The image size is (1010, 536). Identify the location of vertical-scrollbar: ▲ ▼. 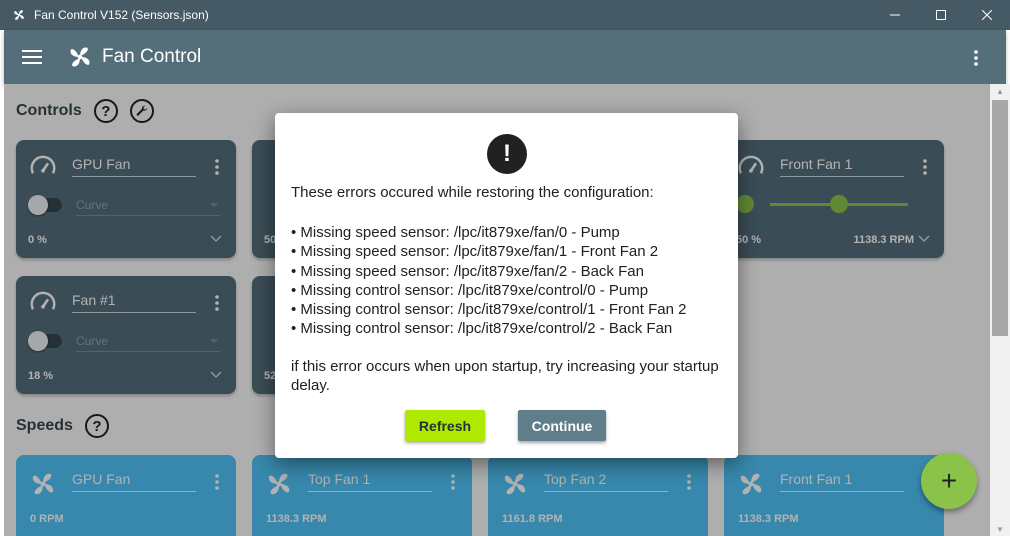
(1000, 310).